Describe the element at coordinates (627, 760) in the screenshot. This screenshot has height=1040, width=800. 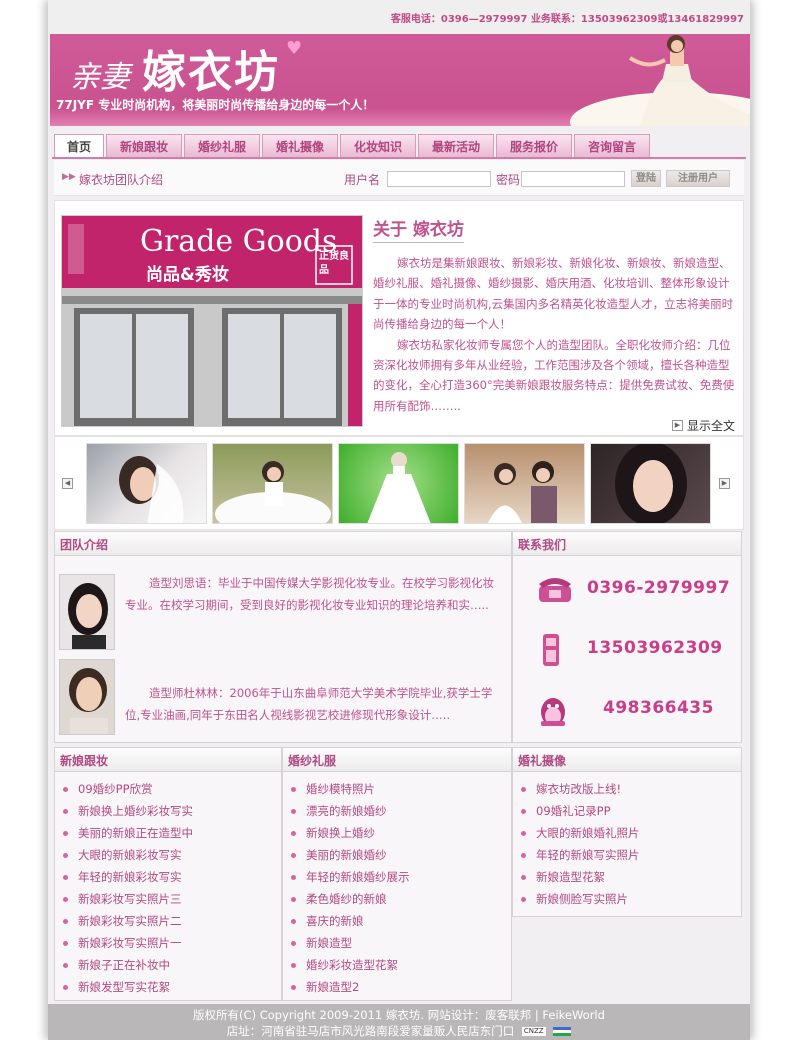
I see `wedding-video-title: 婚礼摄像` at that location.